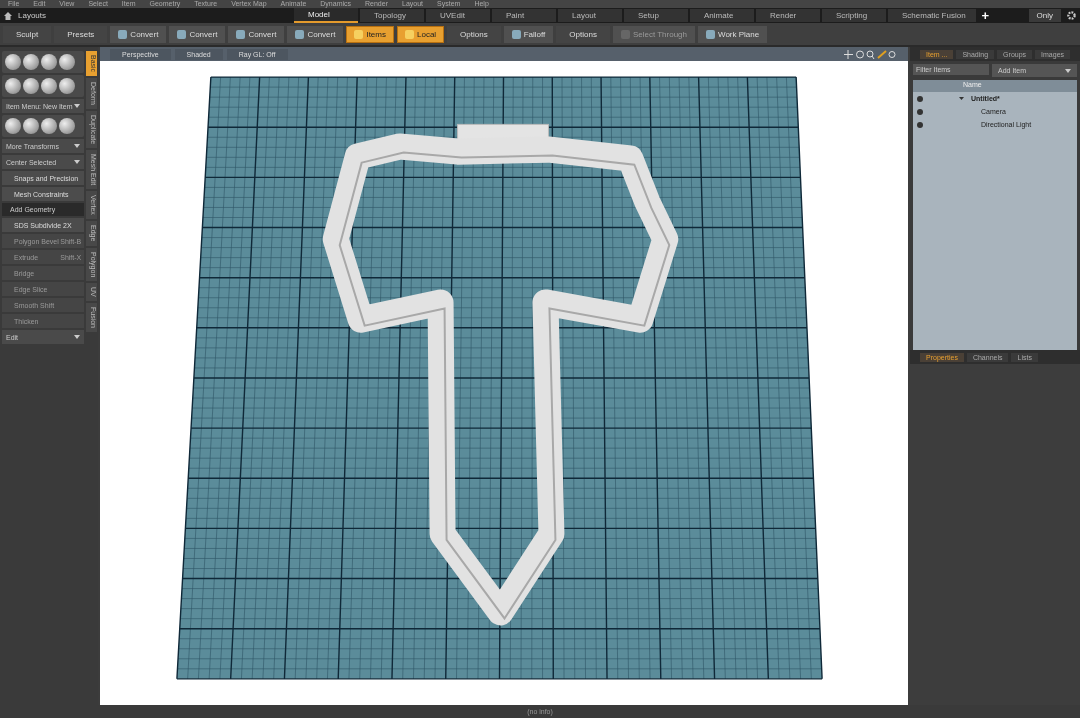  Describe the element at coordinates (854, 15) in the screenshot. I see `layout-tab: Scripting` at that location.